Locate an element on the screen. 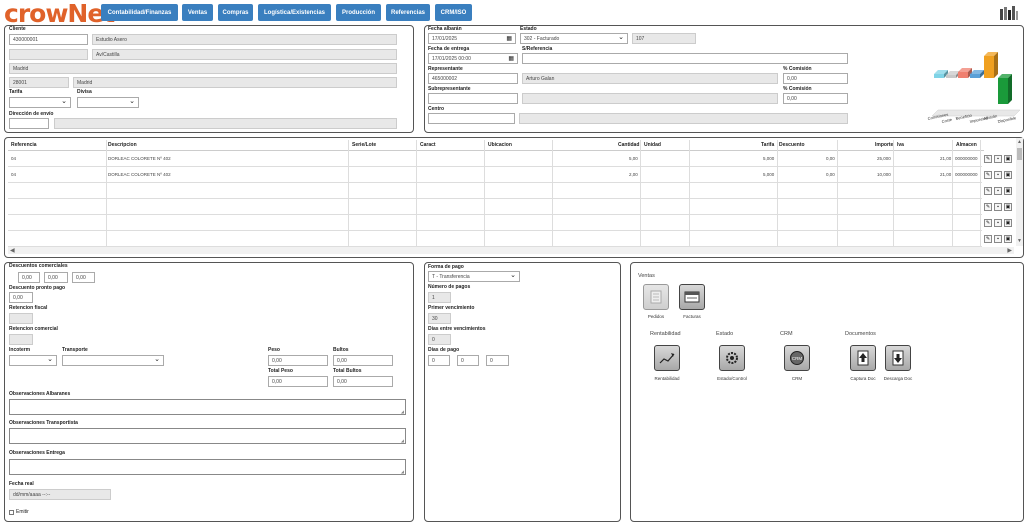  col-referencia: Referencia is located at coordinates (24, 145).